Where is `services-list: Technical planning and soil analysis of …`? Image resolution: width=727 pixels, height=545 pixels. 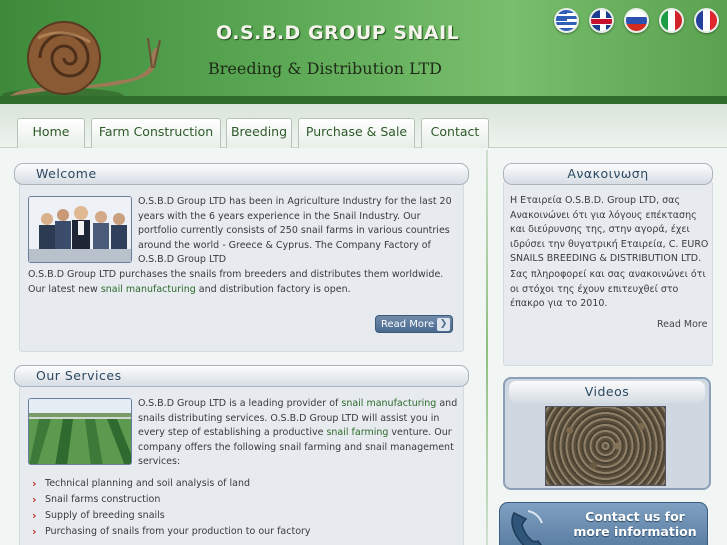 services-list: Technical planning and soil analysis of … is located at coordinates (171, 508).